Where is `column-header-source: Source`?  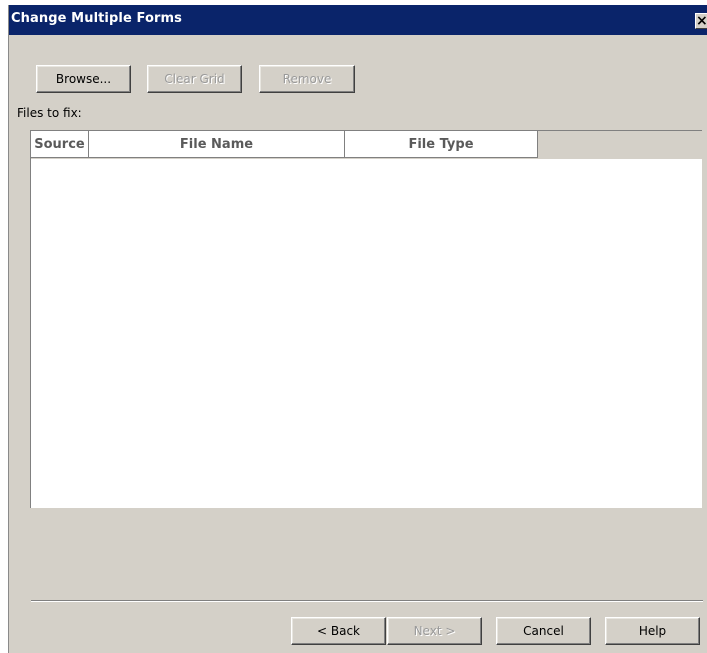
column-header-source: Source is located at coordinates (60, 144).